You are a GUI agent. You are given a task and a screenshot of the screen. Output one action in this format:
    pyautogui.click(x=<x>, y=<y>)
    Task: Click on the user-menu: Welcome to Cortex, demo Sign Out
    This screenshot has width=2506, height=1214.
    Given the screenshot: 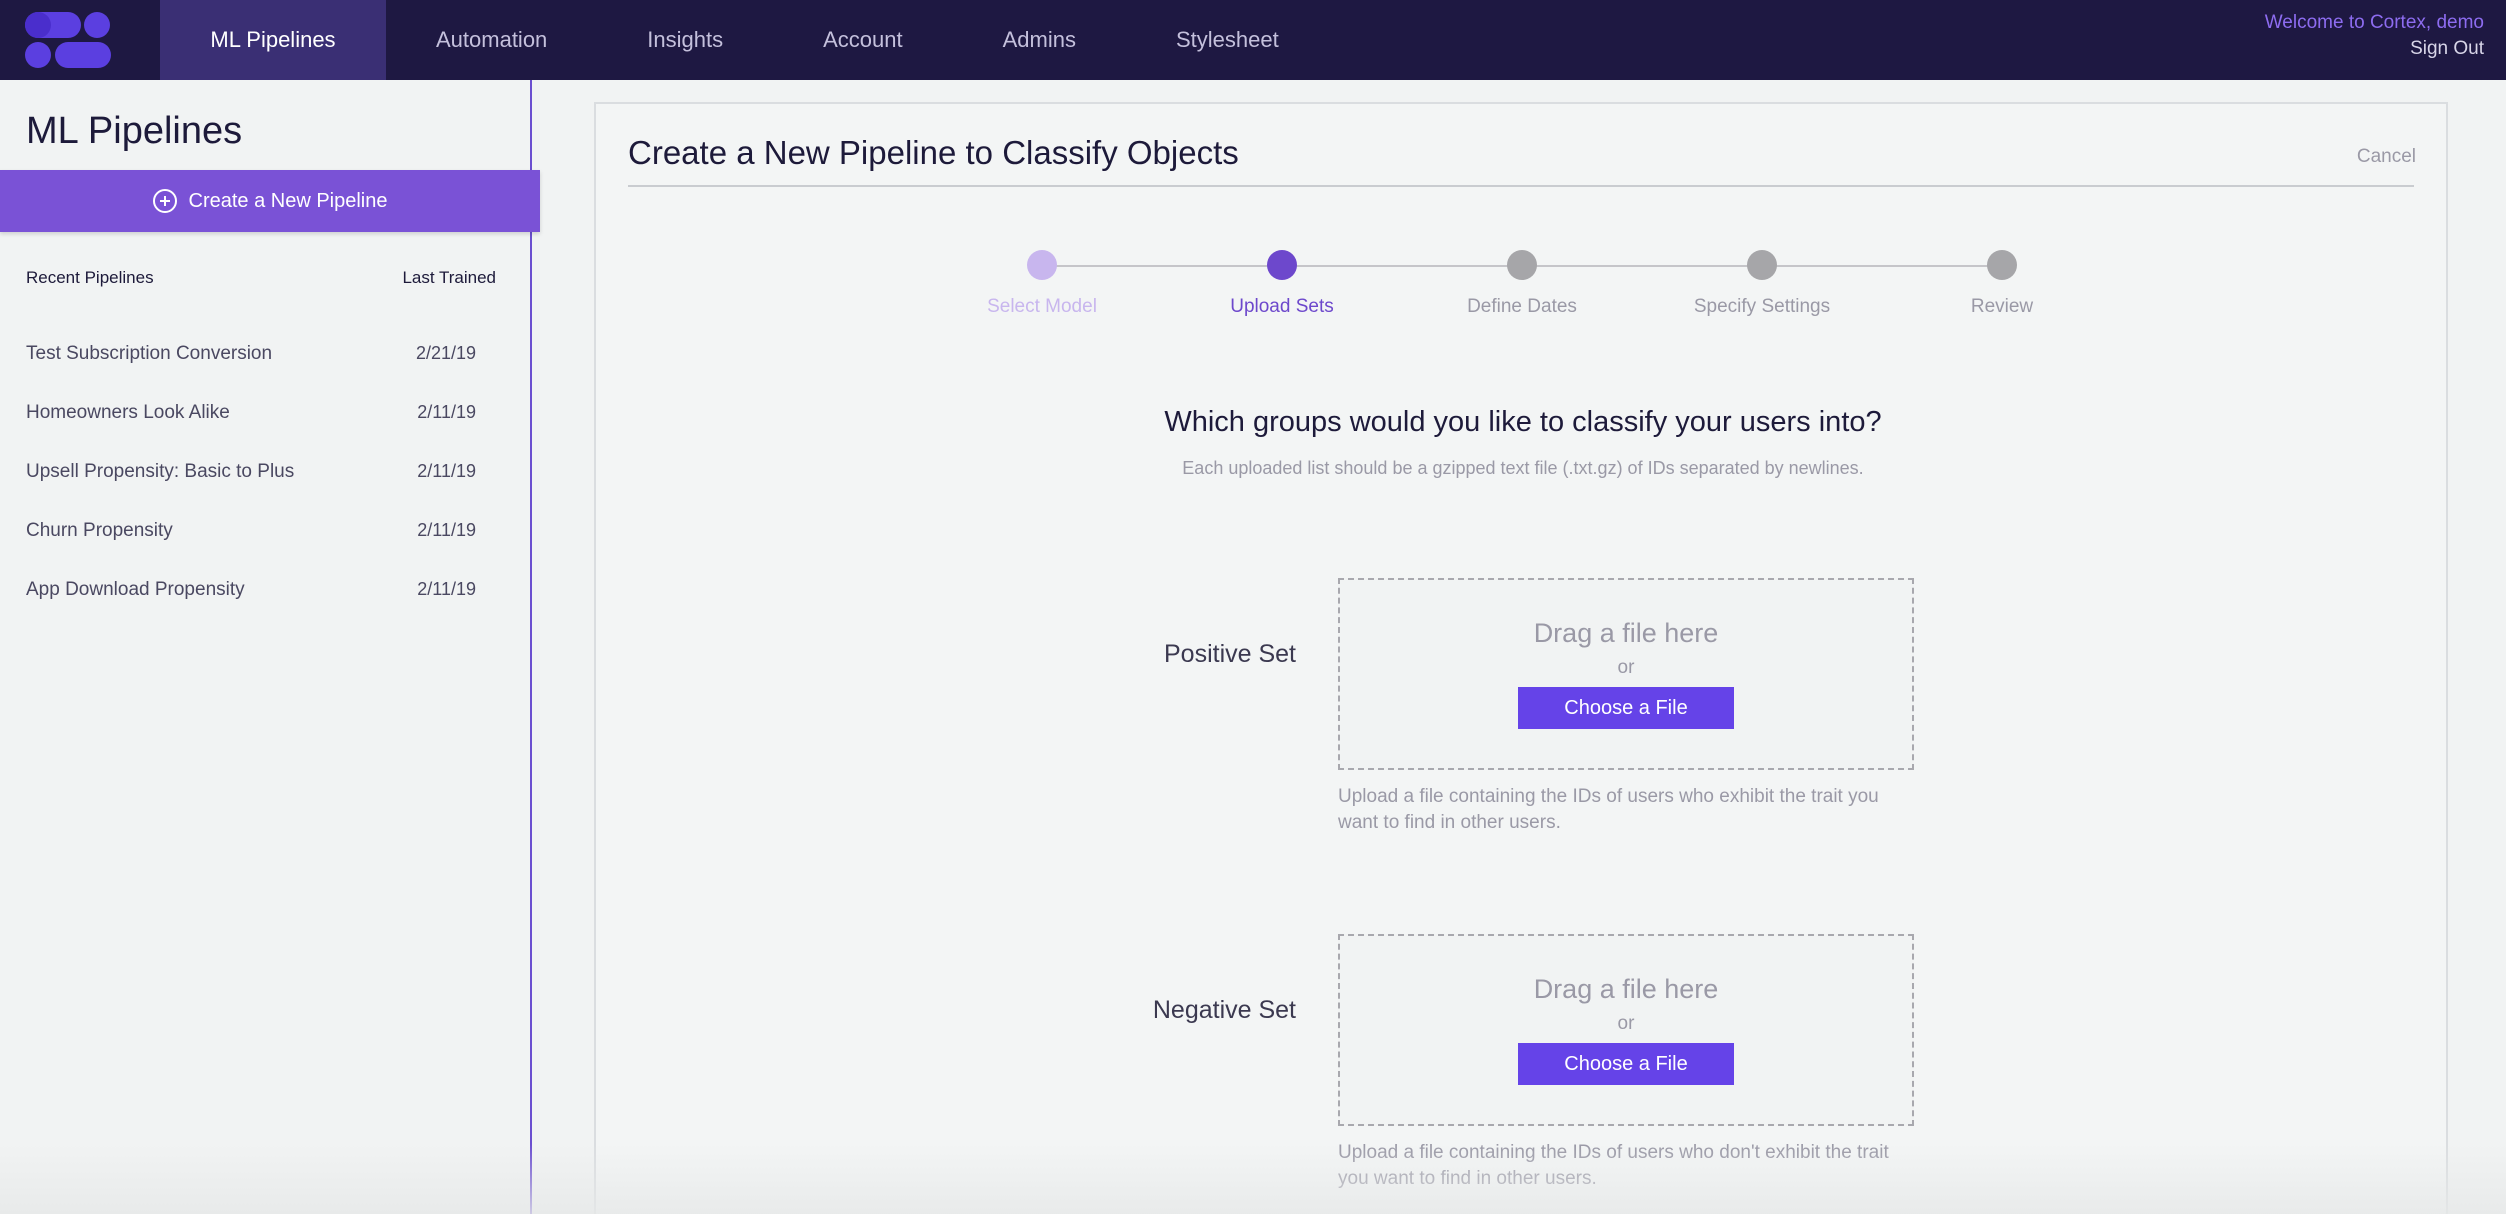 What is the action you would take?
    pyautogui.click(x=2374, y=36)
    